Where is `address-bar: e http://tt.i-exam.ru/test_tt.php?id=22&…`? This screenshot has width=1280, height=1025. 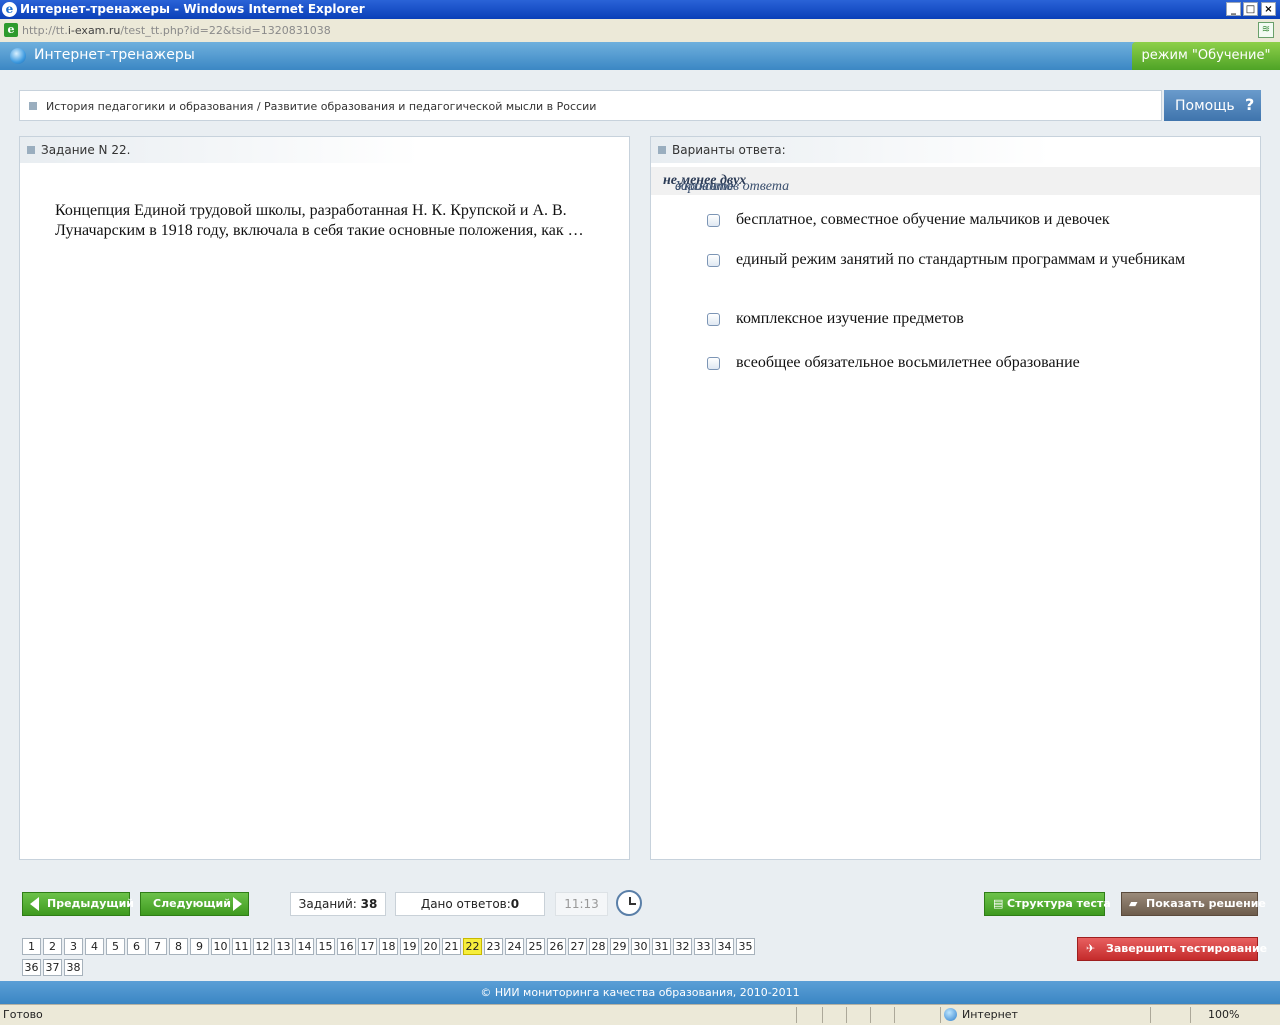
address-bar: e http://tt.i-exam.ru/test_tt.php?id=22&… is located at coordinates (640, 31).